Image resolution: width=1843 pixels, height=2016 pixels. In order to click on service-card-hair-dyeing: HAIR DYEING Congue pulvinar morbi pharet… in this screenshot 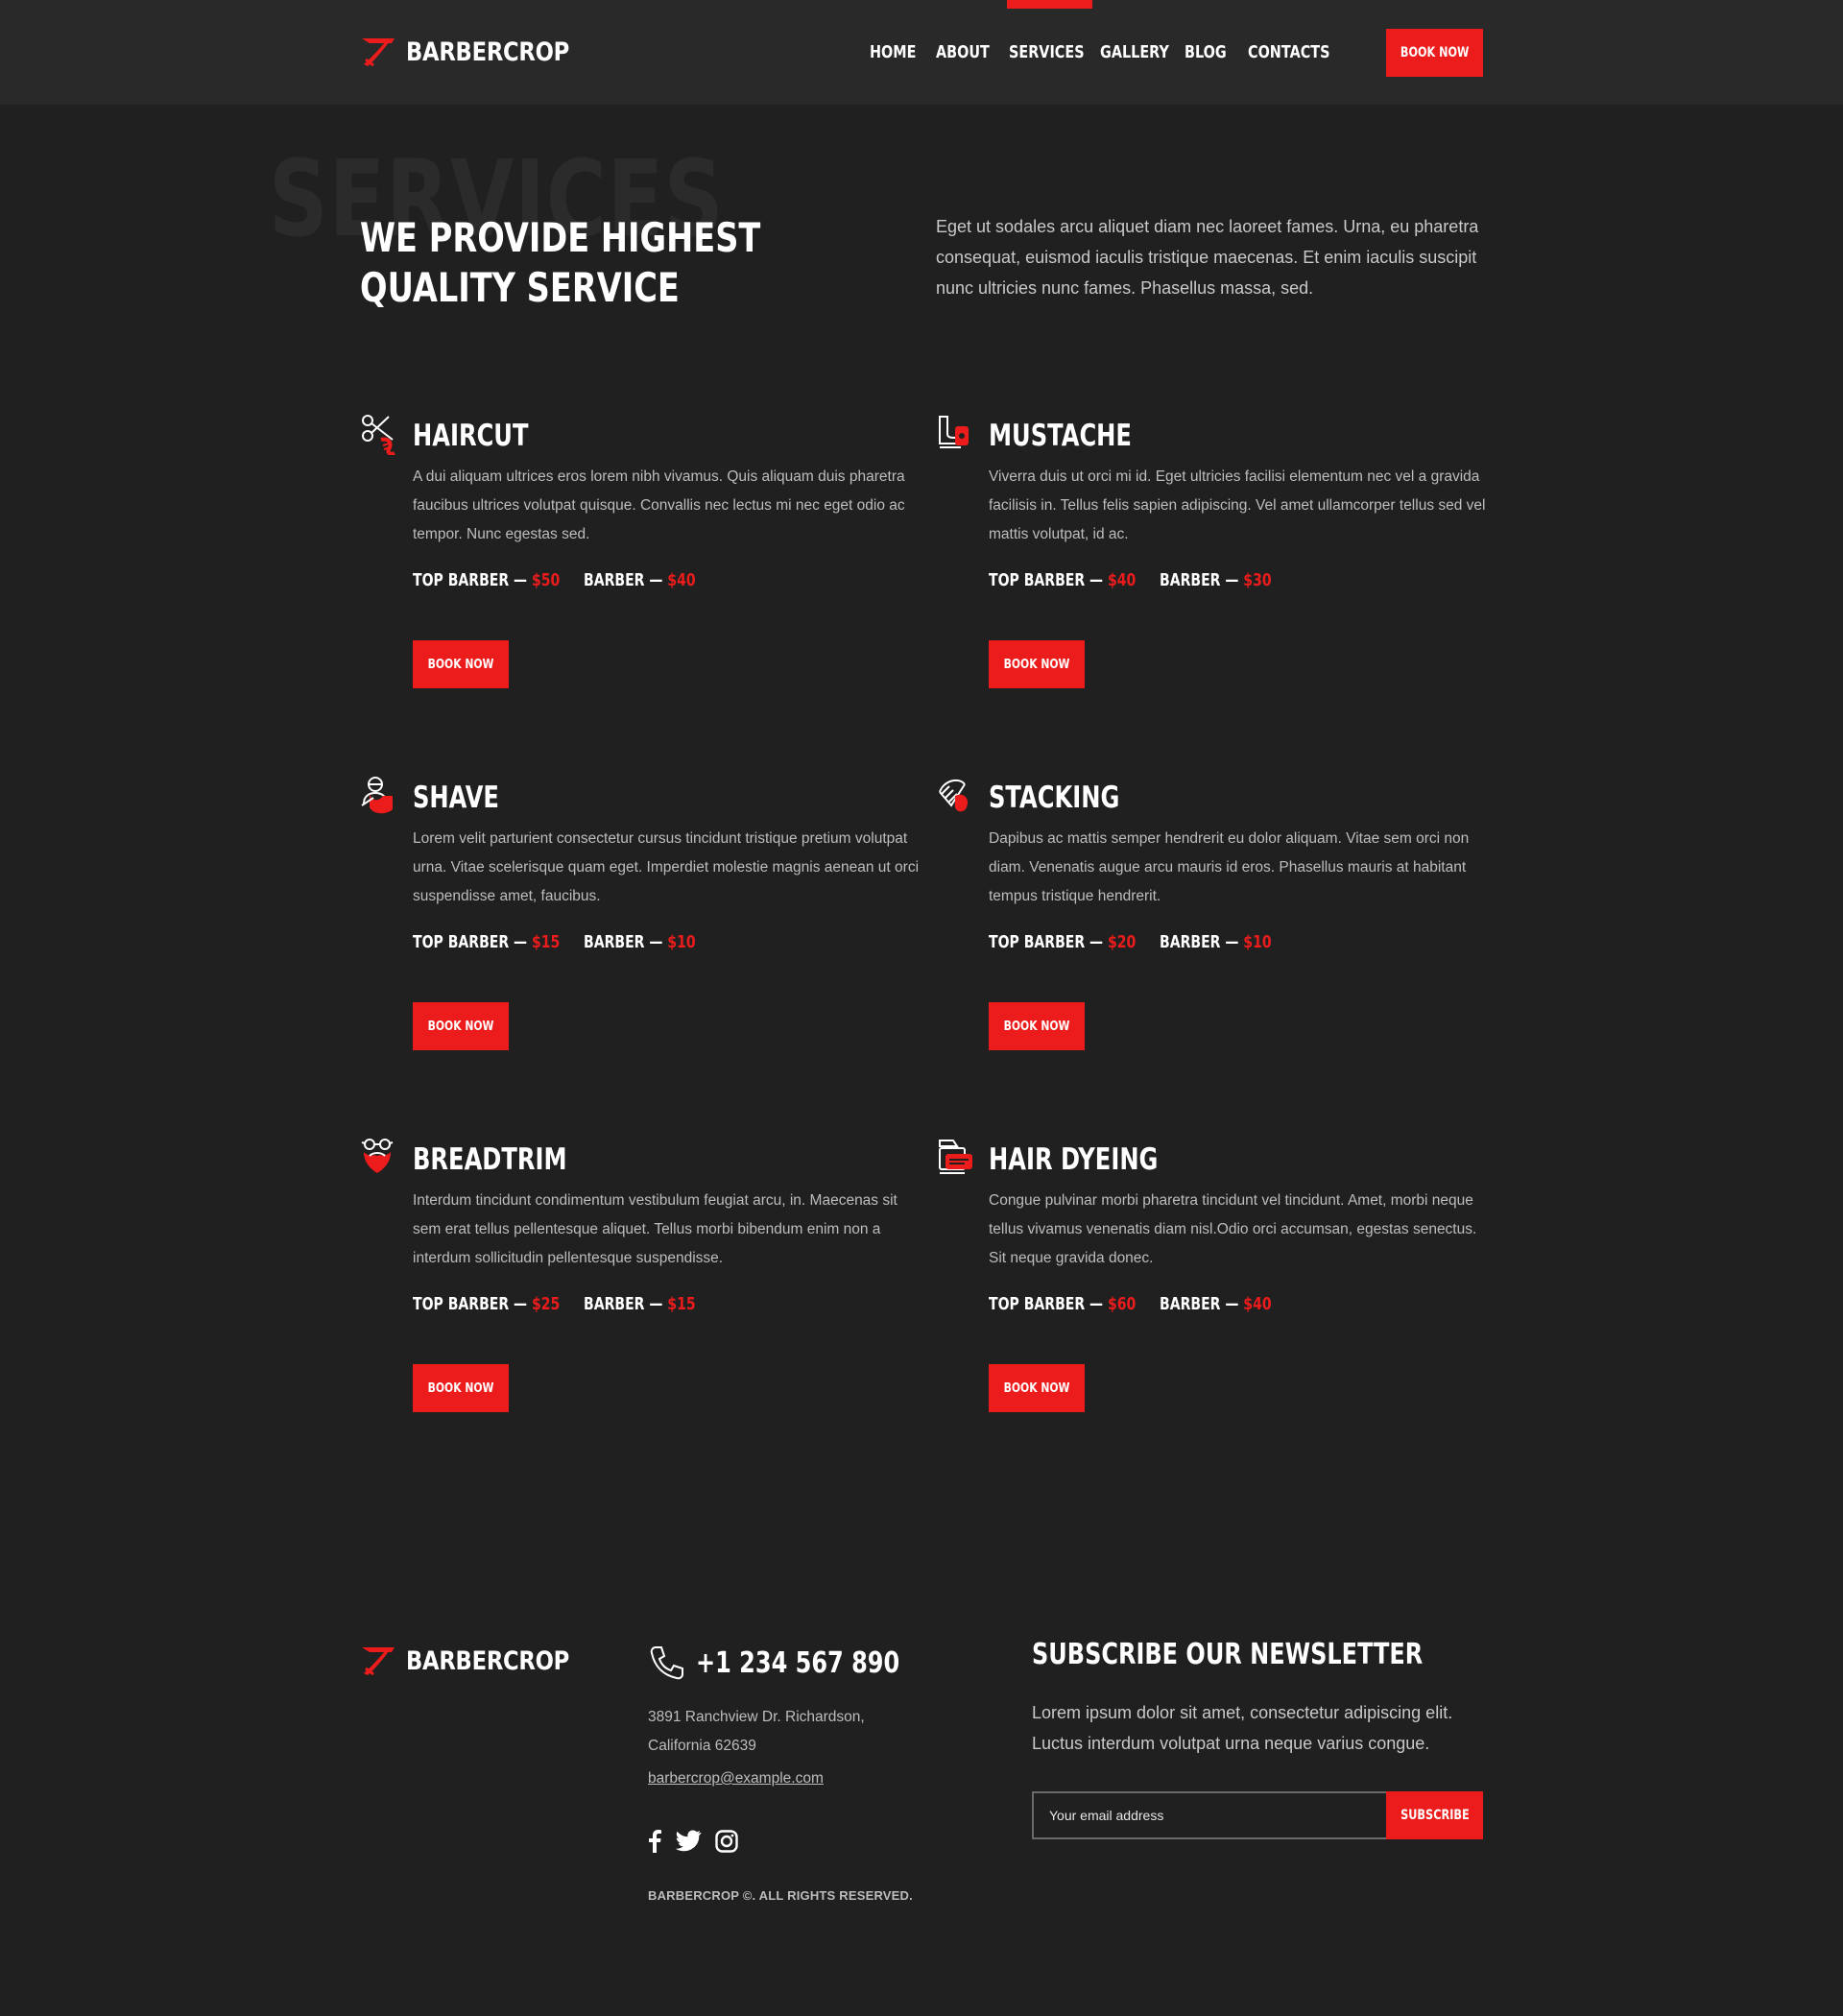, I will do `click(1206, 1281)`.